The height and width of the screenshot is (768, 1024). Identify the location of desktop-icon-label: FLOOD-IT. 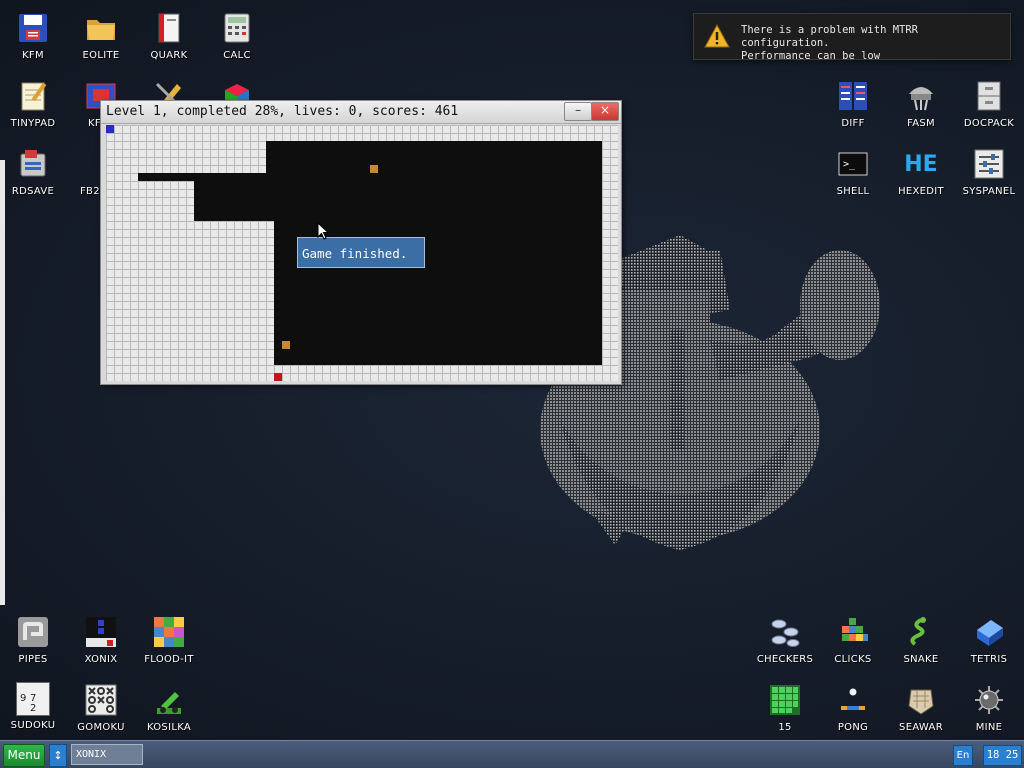
(169, 659).